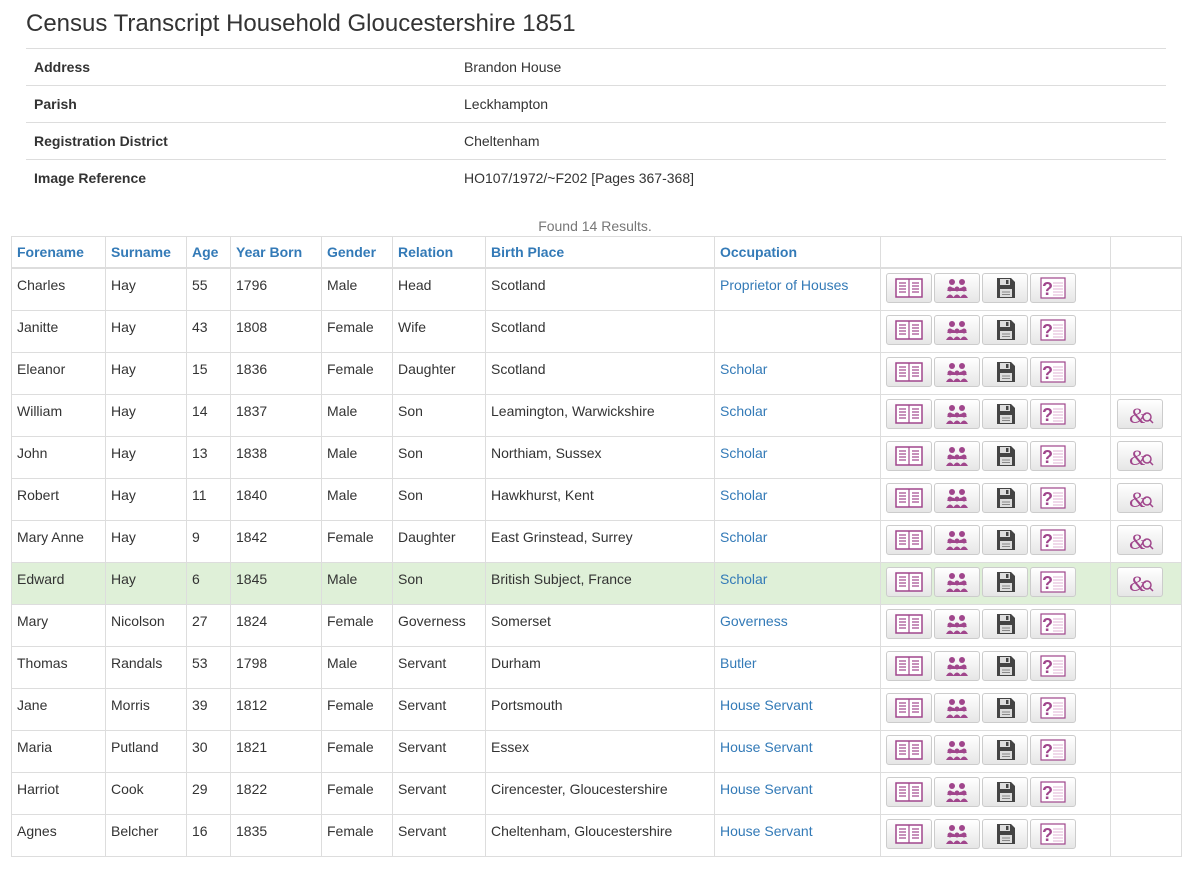 Image resolution: width=1190 pixels, height=878 pixels. I want to click on cell-surname: Hay, so click(146, 541).